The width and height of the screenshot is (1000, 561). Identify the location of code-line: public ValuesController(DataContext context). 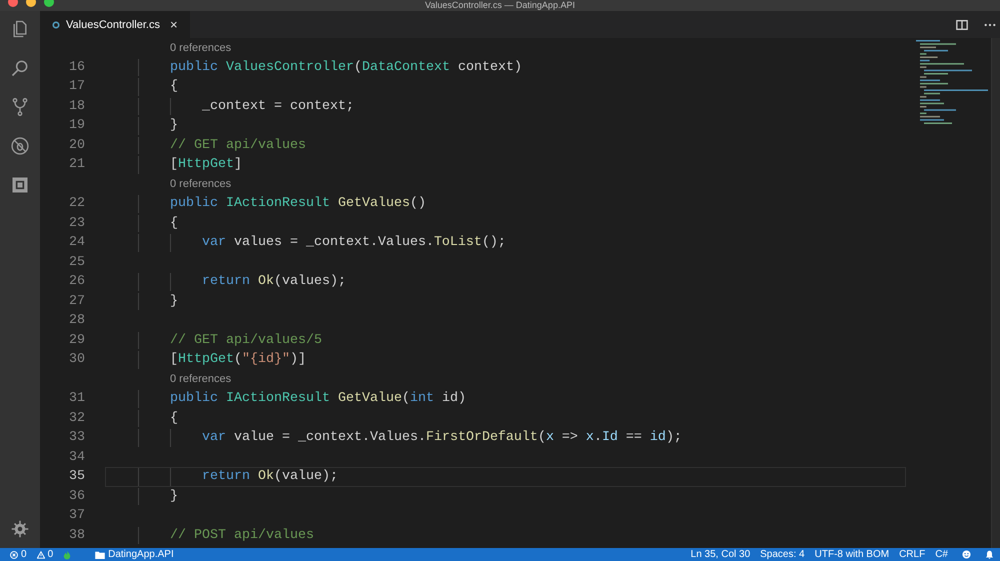
(345, 67).